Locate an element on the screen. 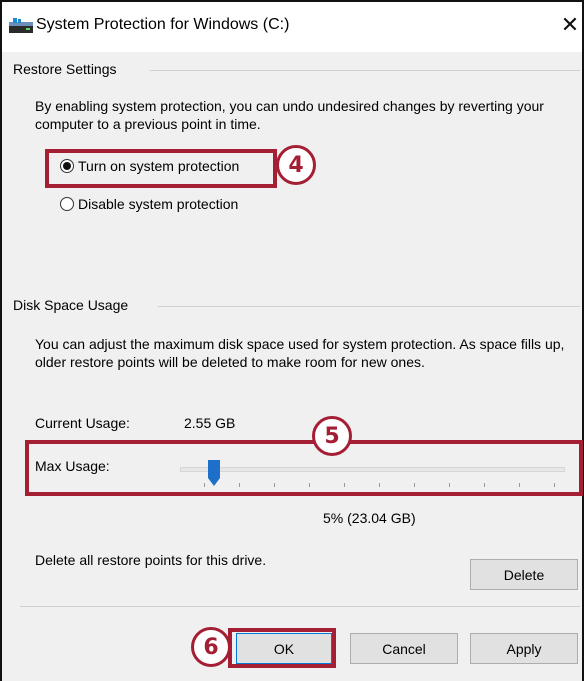  apply-button: Apply is located at coordinates (524, 648).